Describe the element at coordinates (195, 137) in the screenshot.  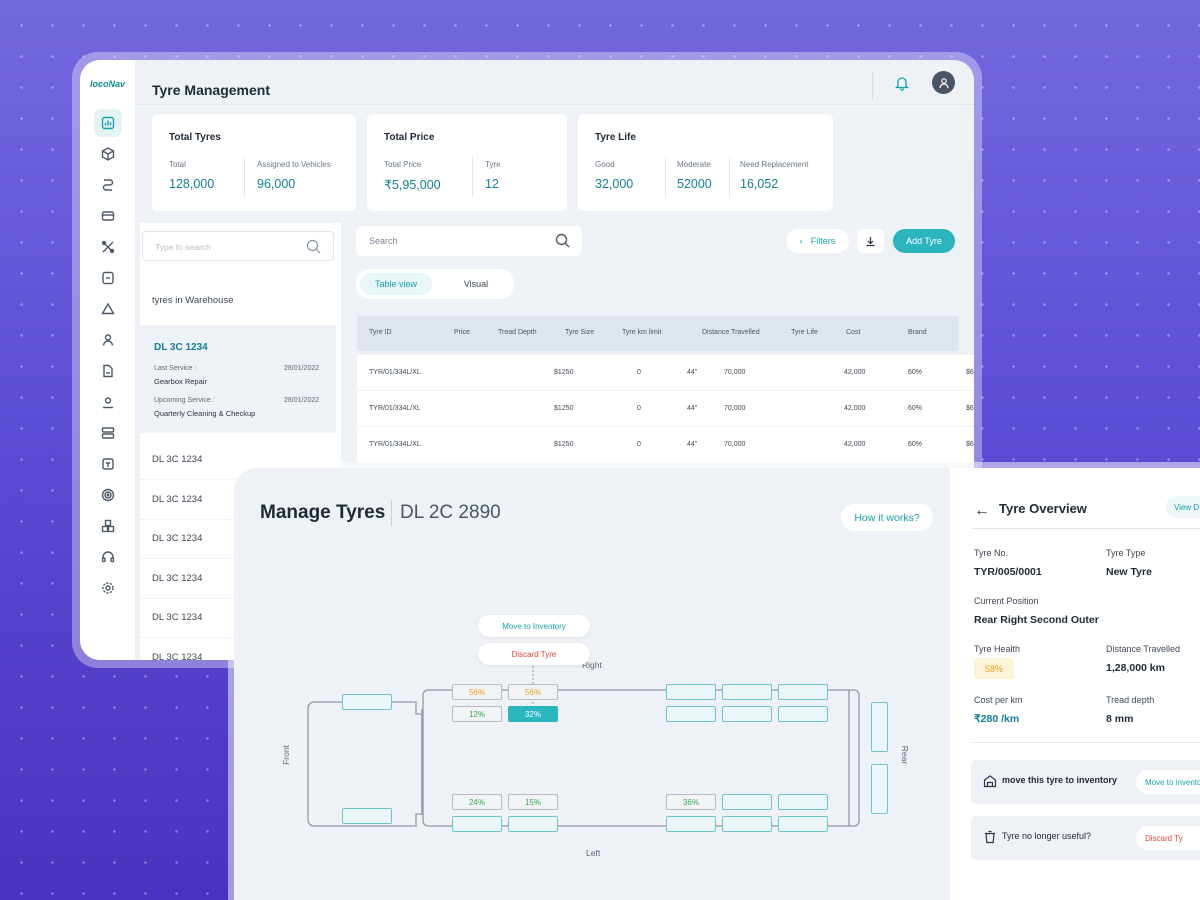
I see `card-title: Total Tyres` at that location.